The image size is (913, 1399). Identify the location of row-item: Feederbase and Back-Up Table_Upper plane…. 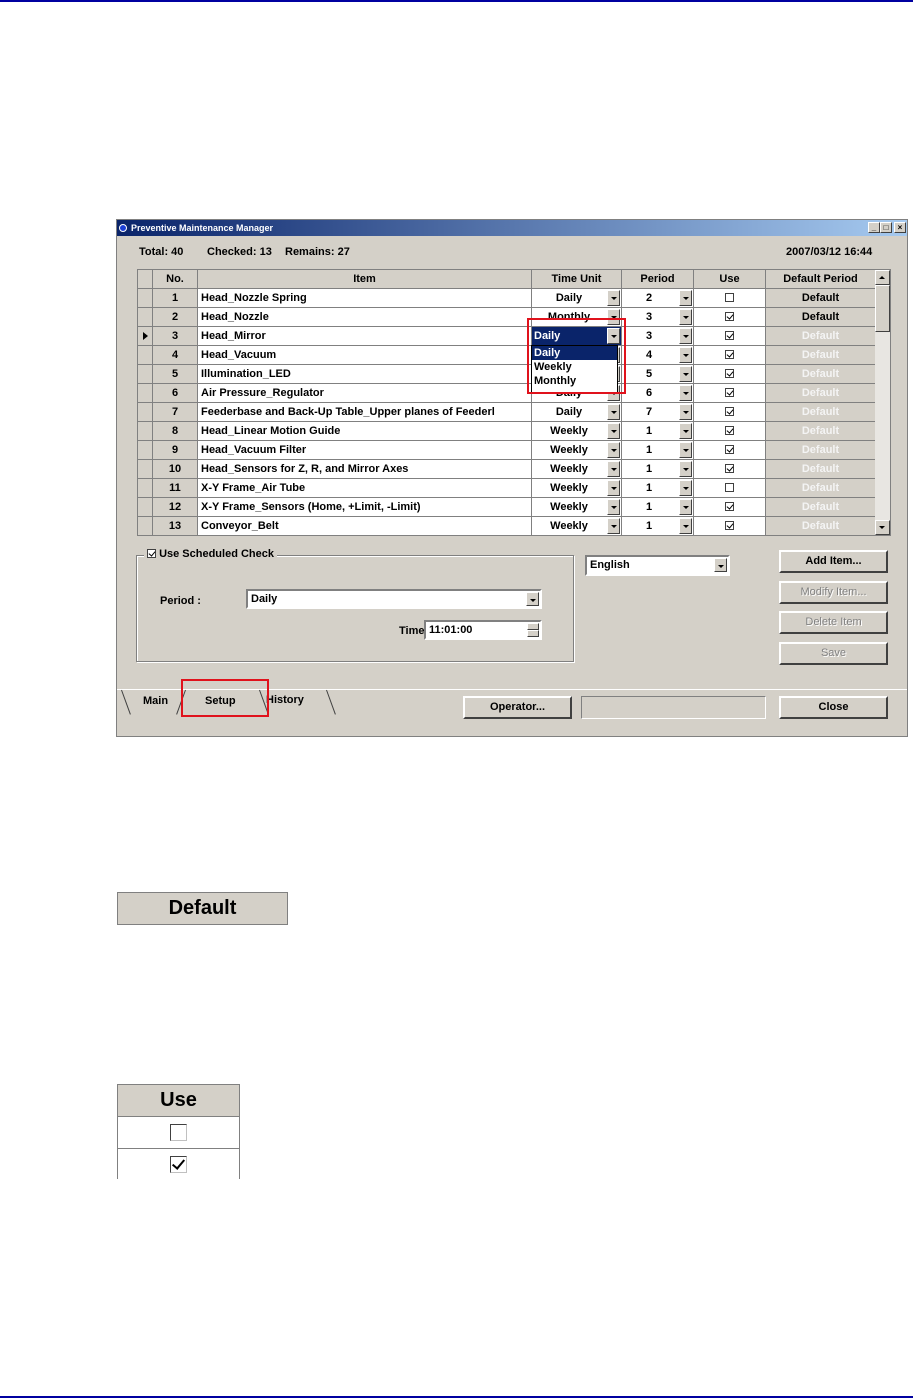
(365, 412).